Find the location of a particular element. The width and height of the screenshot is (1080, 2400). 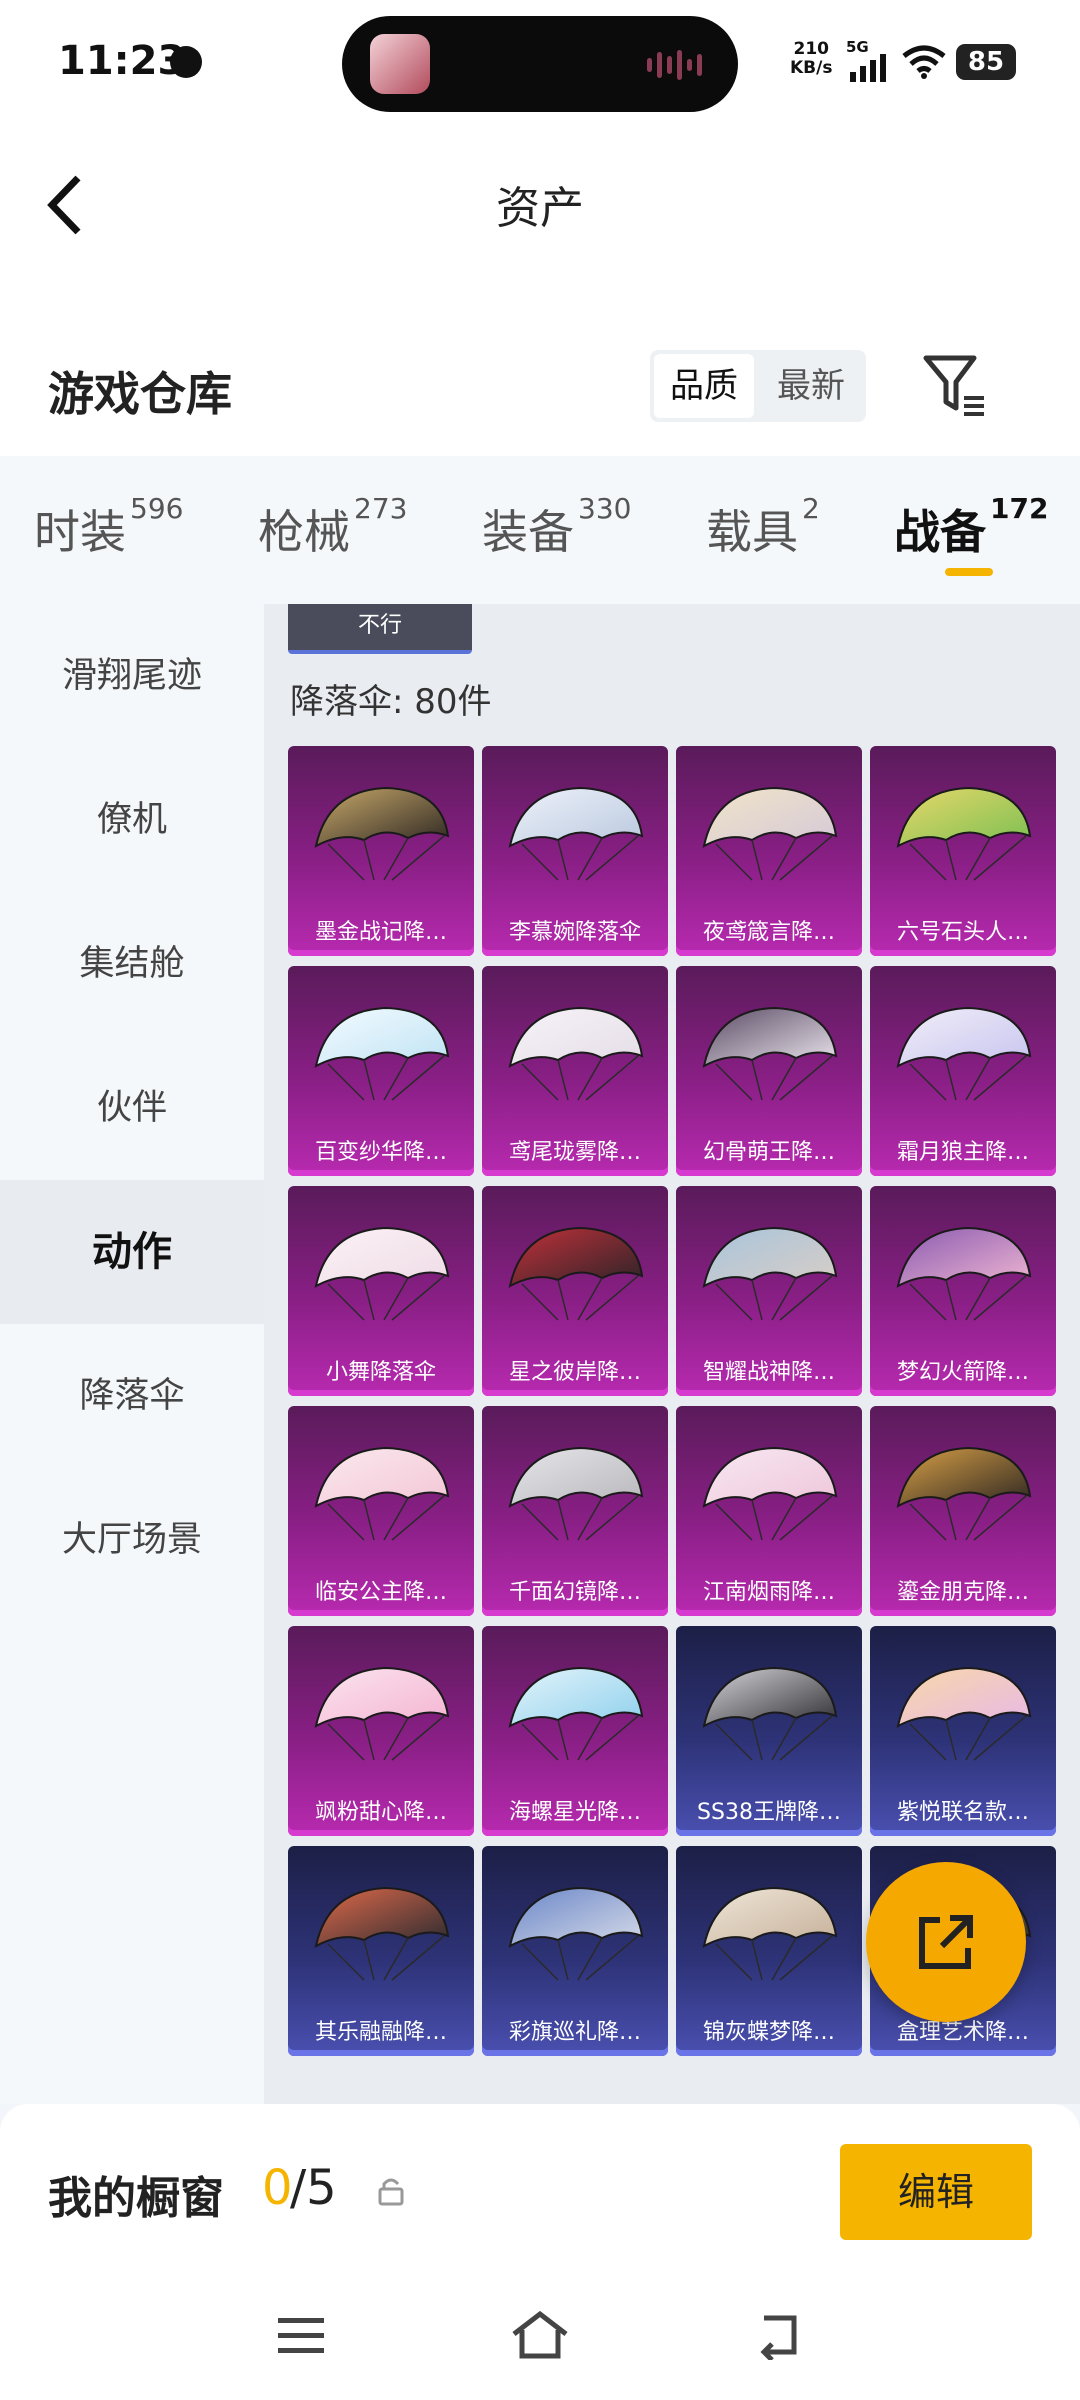

category-tabs: 时装 596 枪械 273 装备 330 载具 2 战备 172 is located at coordinates (540, 530).